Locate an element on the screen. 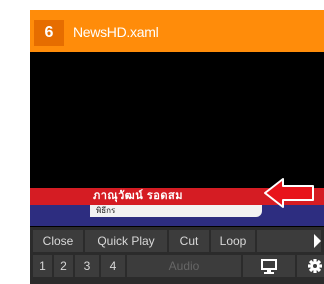  close-button: Close is located at coordinates (58, 241).